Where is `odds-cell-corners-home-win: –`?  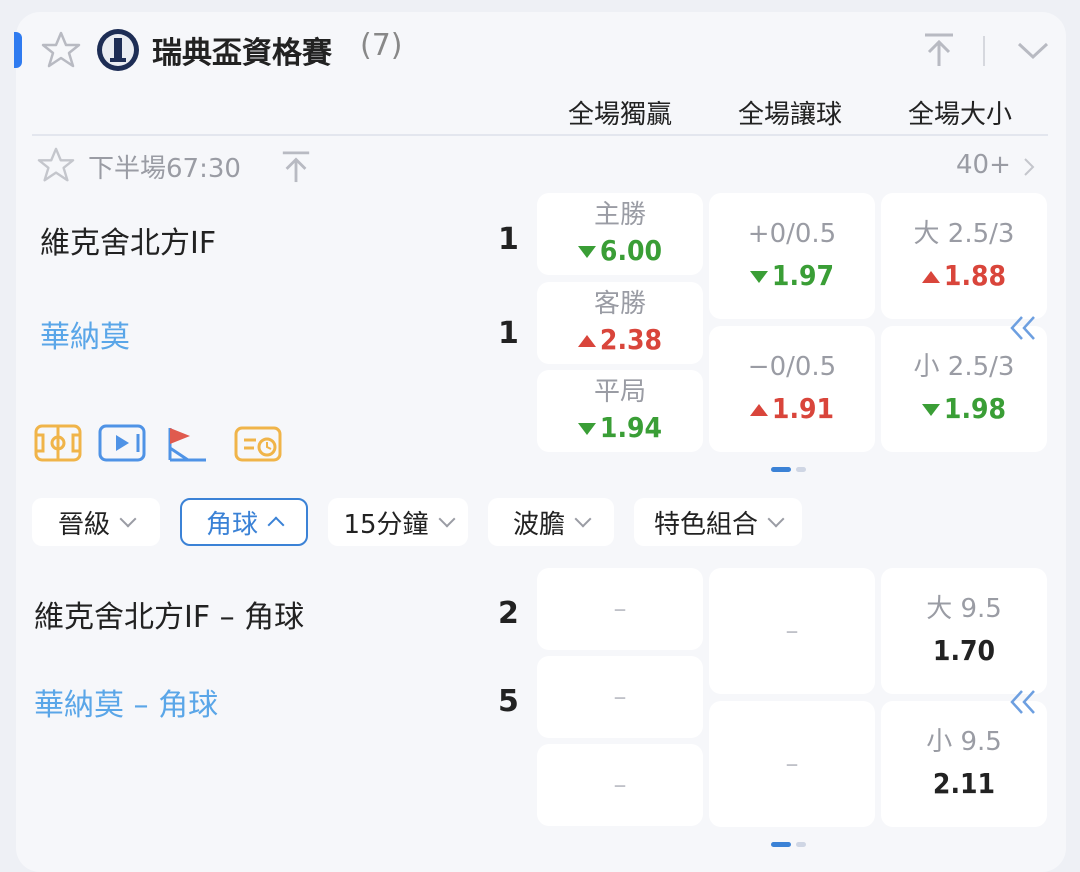
odds-cell-corners-home-win: – is located at coordinates (620, 609).